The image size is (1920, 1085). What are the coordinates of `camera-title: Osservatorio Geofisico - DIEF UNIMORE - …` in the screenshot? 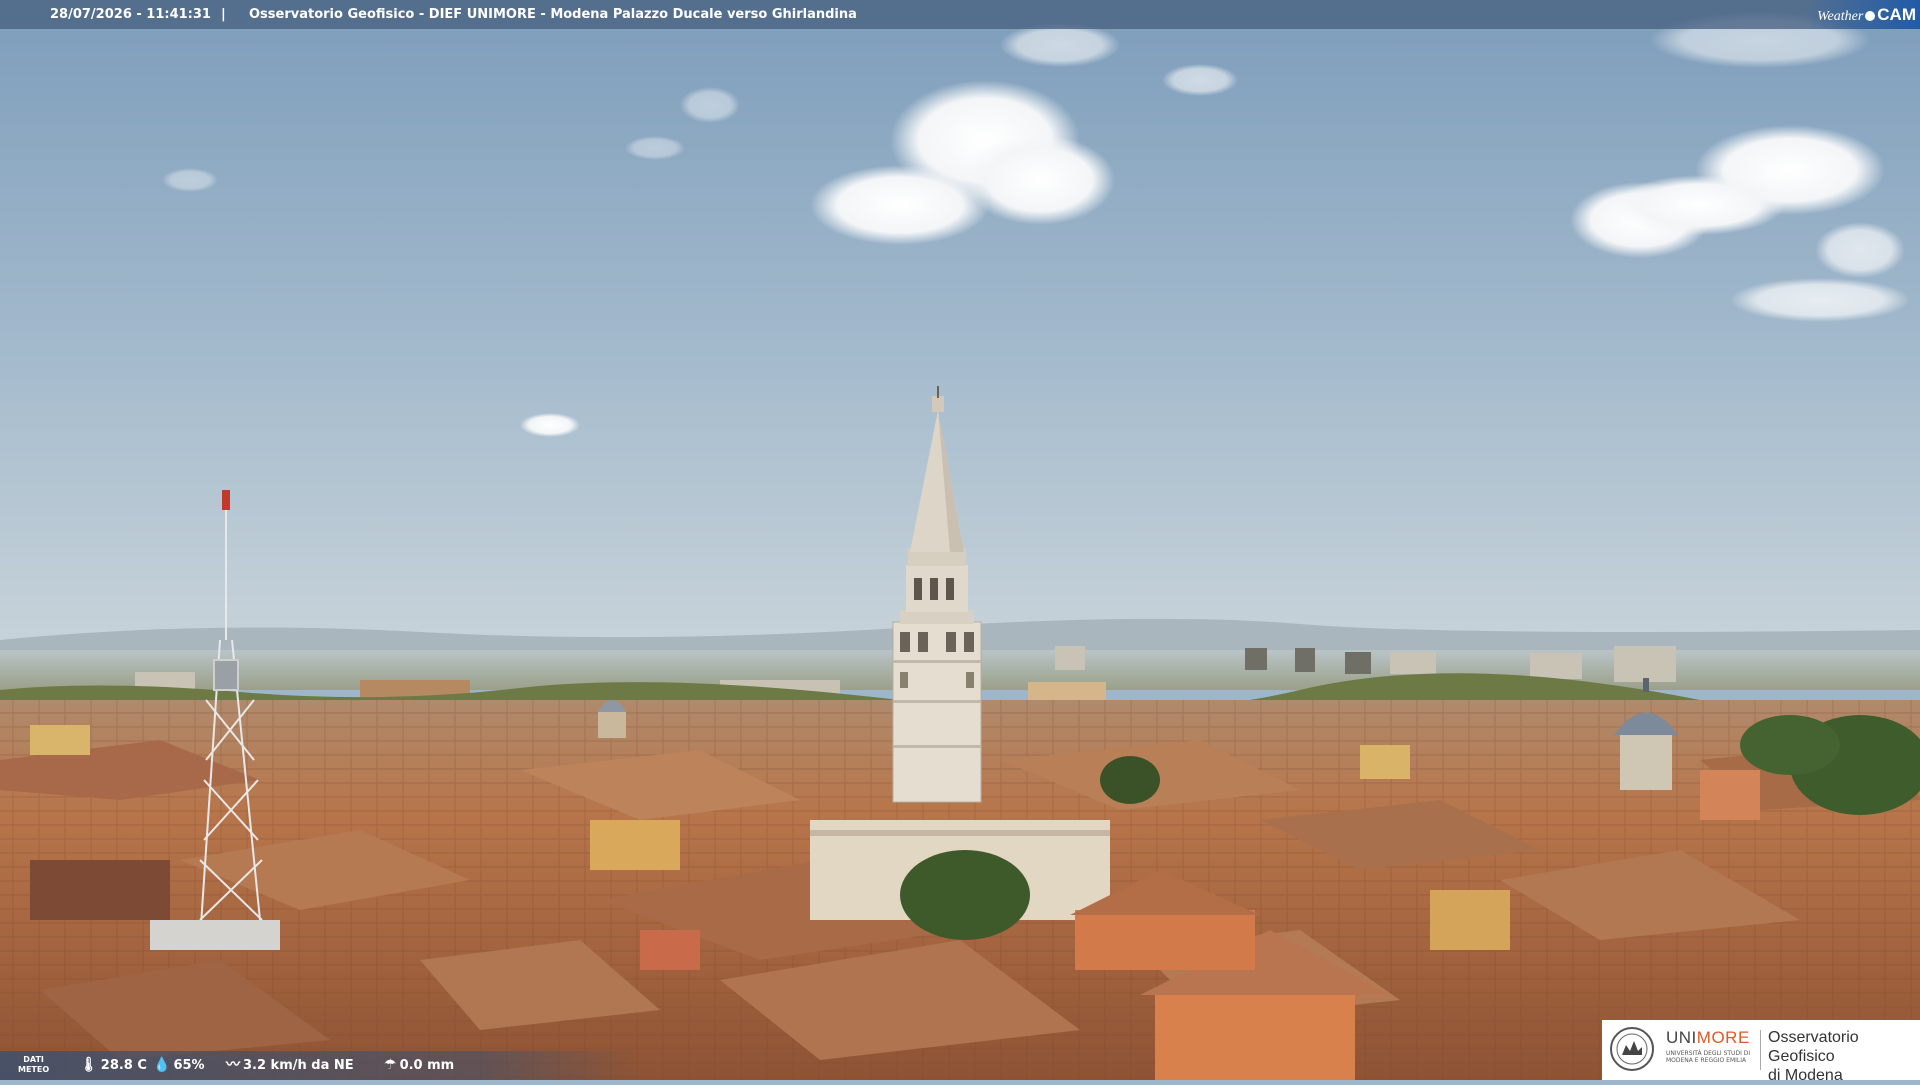 It's located at (553, 14).